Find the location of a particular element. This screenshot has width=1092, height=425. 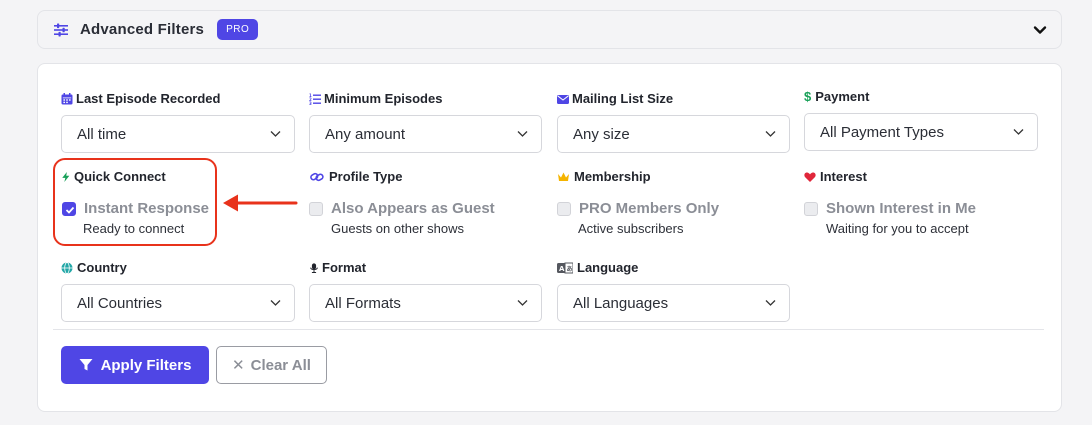

pro-badge: PRO is located at coordinates (238, 29).